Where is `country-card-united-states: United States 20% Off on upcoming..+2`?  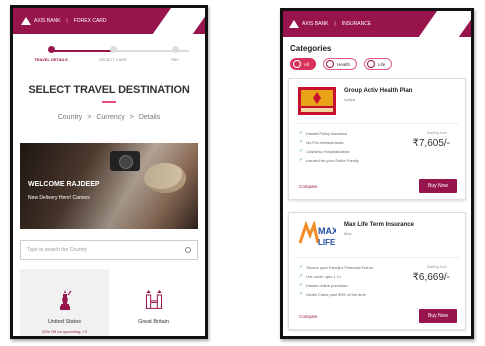 country-card-united-states: United States 20% Off on upcoming..+2 is located at coordinates (64, 302).